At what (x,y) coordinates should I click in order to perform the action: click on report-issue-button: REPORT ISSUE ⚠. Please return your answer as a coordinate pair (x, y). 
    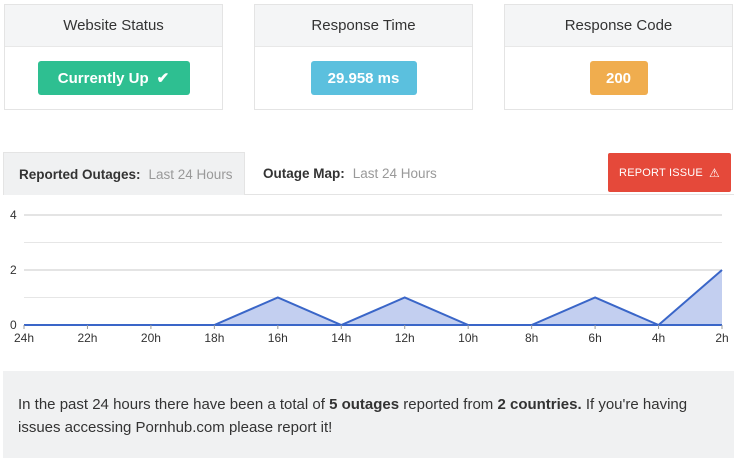
    Looking at the image, I should click on (669, 172).